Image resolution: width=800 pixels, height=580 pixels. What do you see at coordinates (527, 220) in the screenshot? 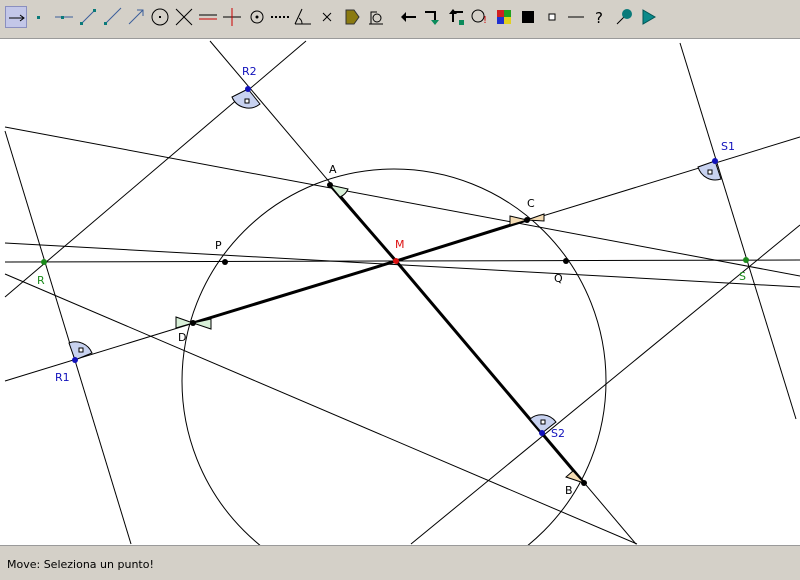
I see `point-c` at bounding box center [527, 220].